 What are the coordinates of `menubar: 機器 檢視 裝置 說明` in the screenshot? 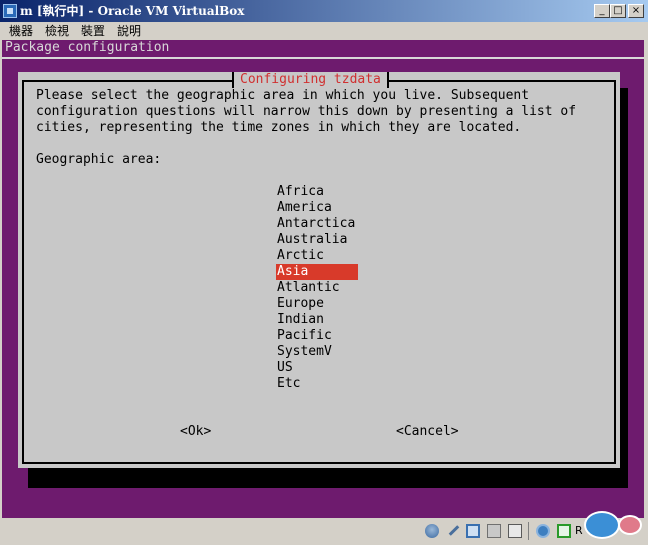 It's located at (324, 31).